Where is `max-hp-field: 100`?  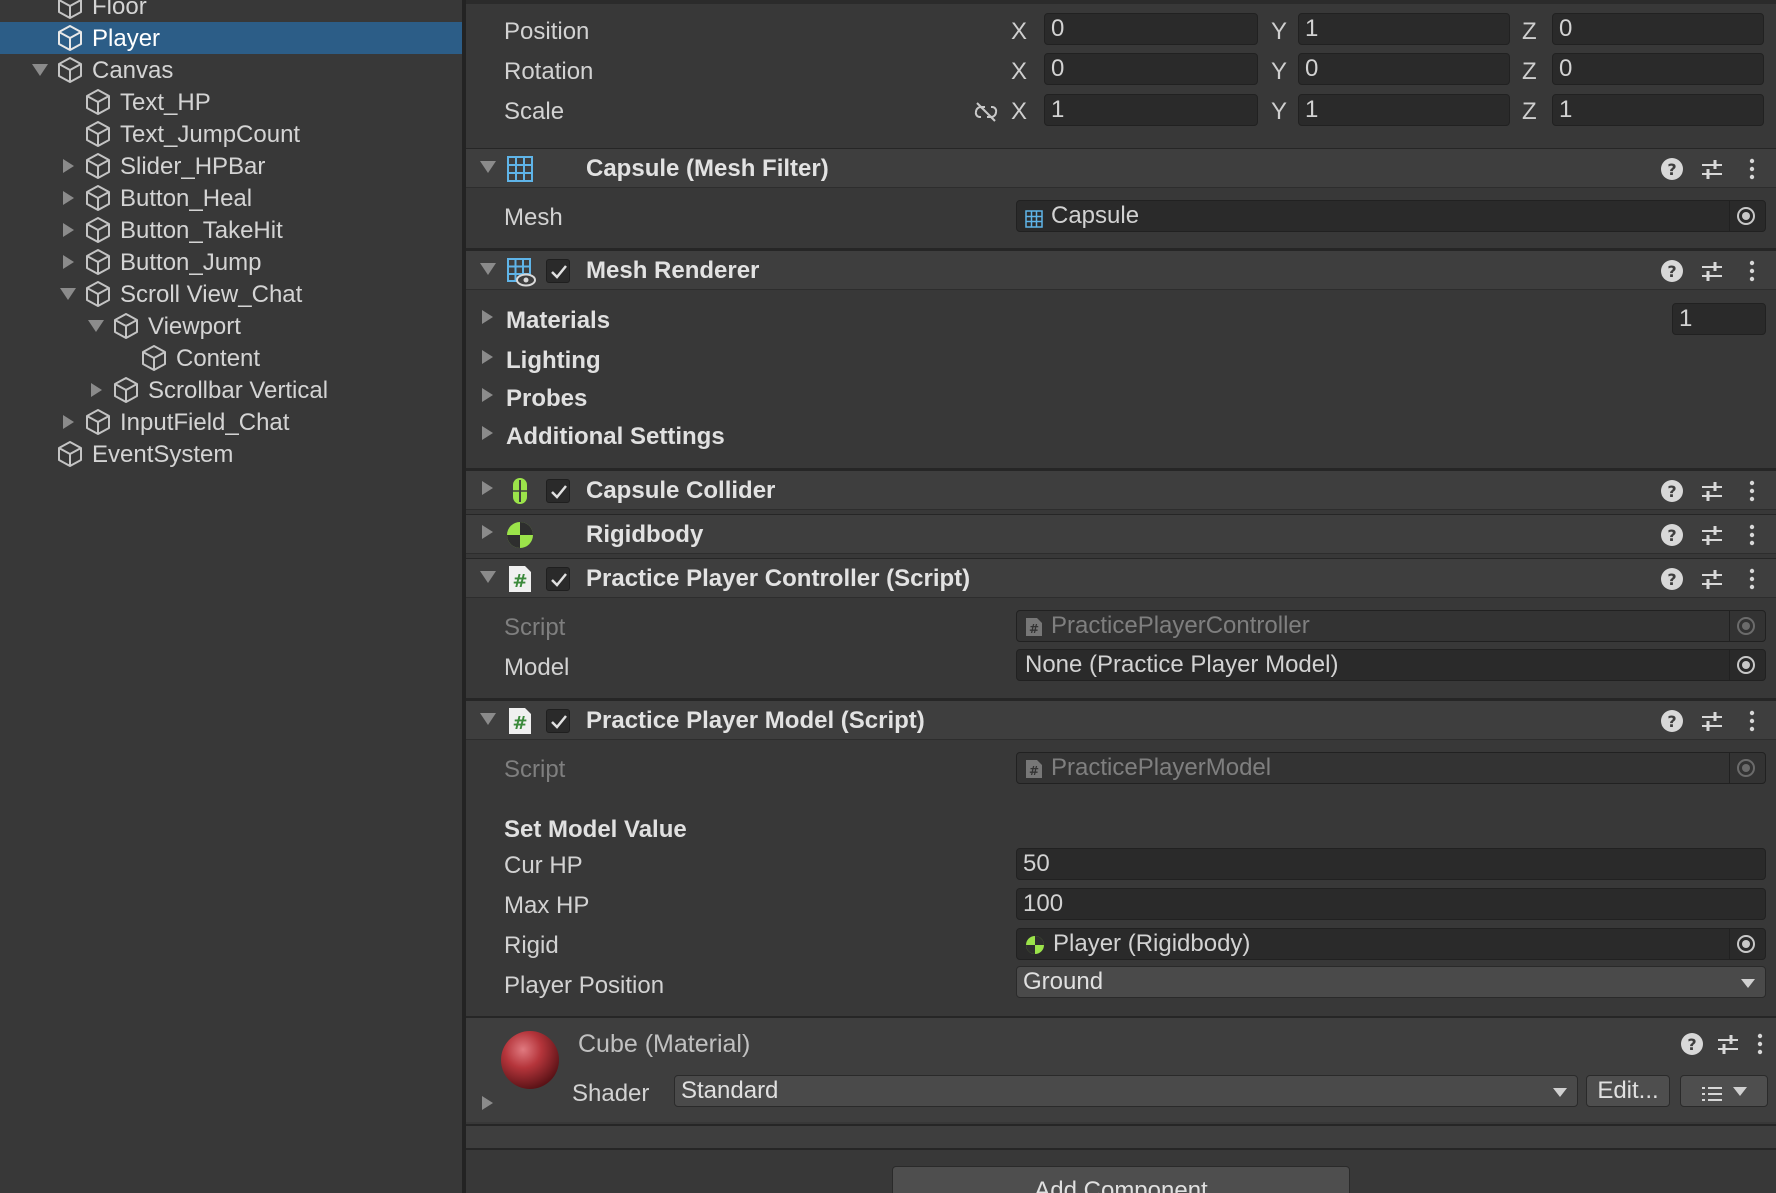 max-hp-field: 100 is located at coordinates (1391, 904).